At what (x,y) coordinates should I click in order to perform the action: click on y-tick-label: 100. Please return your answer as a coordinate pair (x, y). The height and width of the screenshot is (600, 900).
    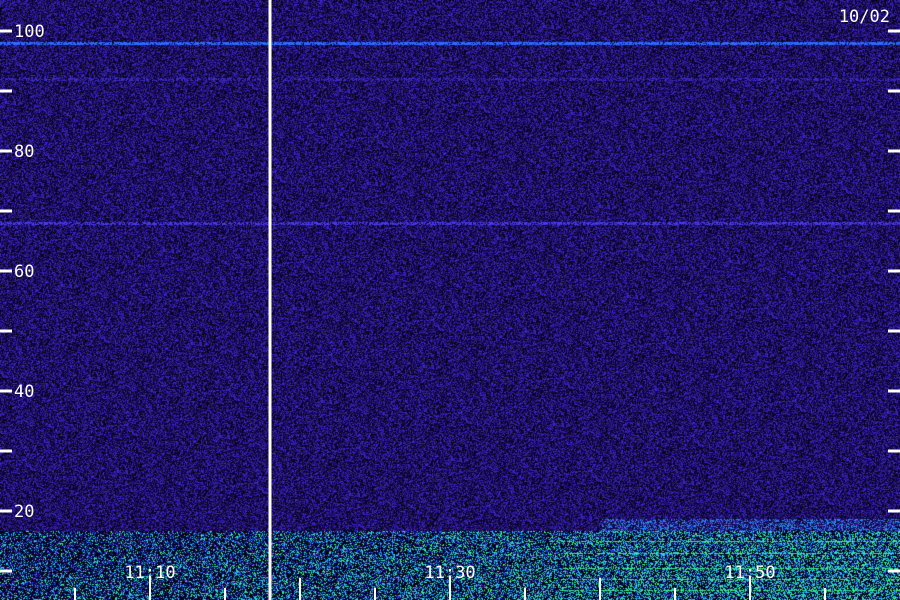
    Looking at the image, I should click on (29, 32).